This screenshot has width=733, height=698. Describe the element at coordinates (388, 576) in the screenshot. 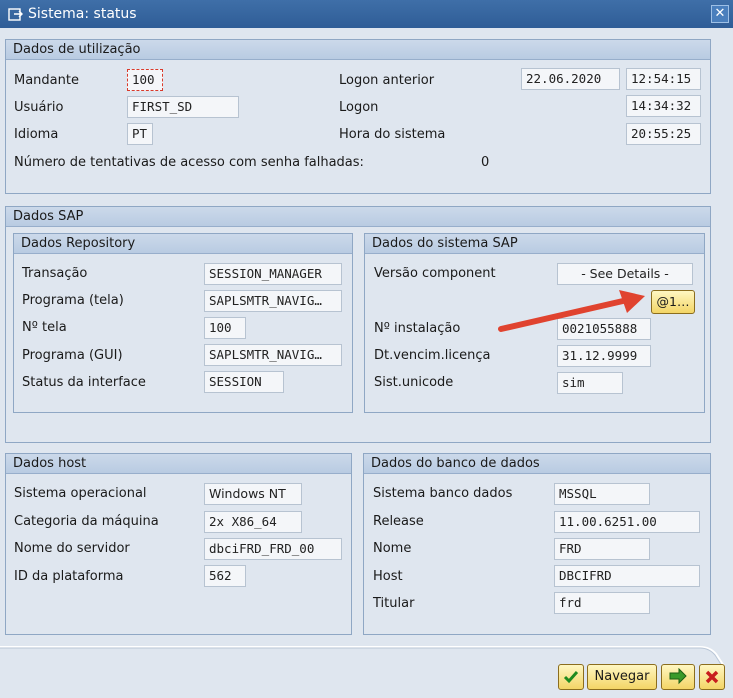

I see `db-host-label: Host` at that location.